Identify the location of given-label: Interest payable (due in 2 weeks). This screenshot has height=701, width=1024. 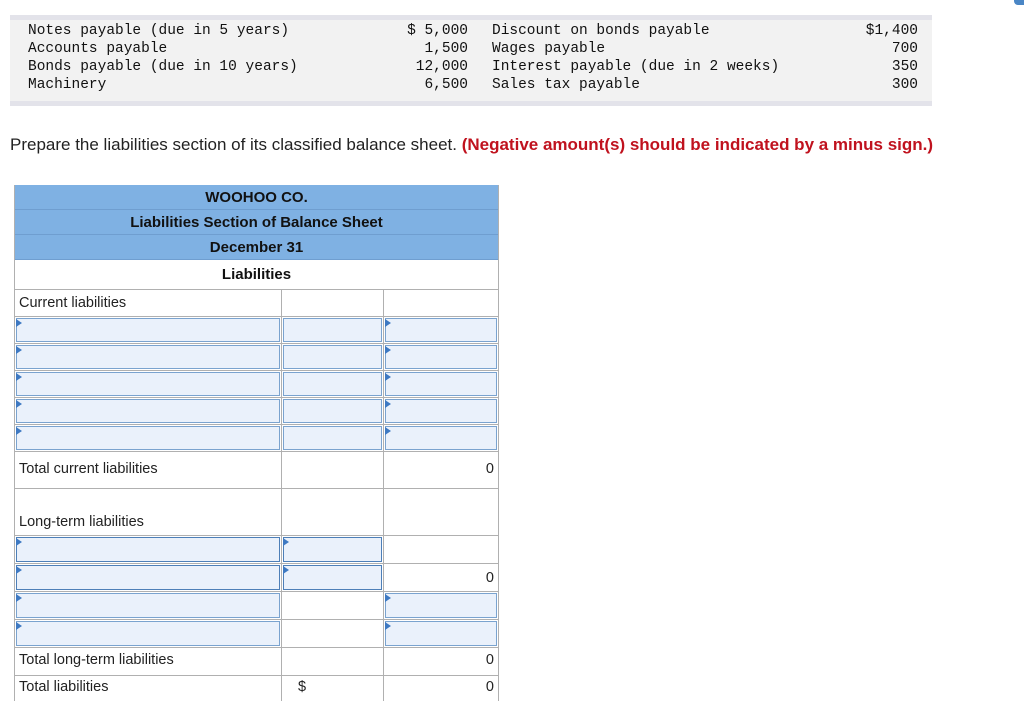
(636, 67).